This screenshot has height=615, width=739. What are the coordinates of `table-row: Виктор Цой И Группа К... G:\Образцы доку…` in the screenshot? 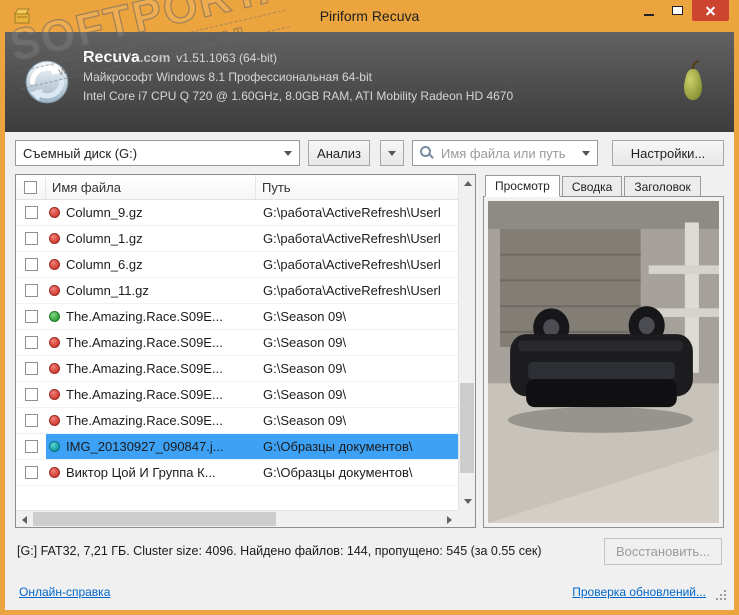 It's located at (237, 473).